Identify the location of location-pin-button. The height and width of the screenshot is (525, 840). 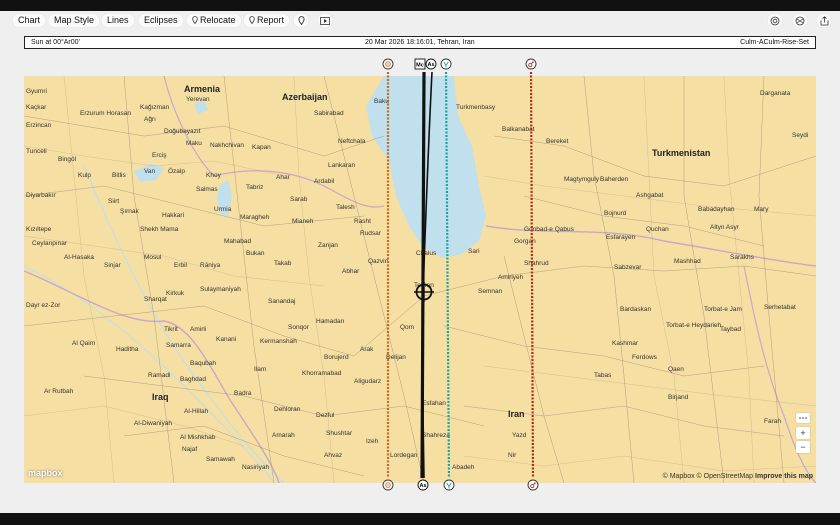
(301, 20).